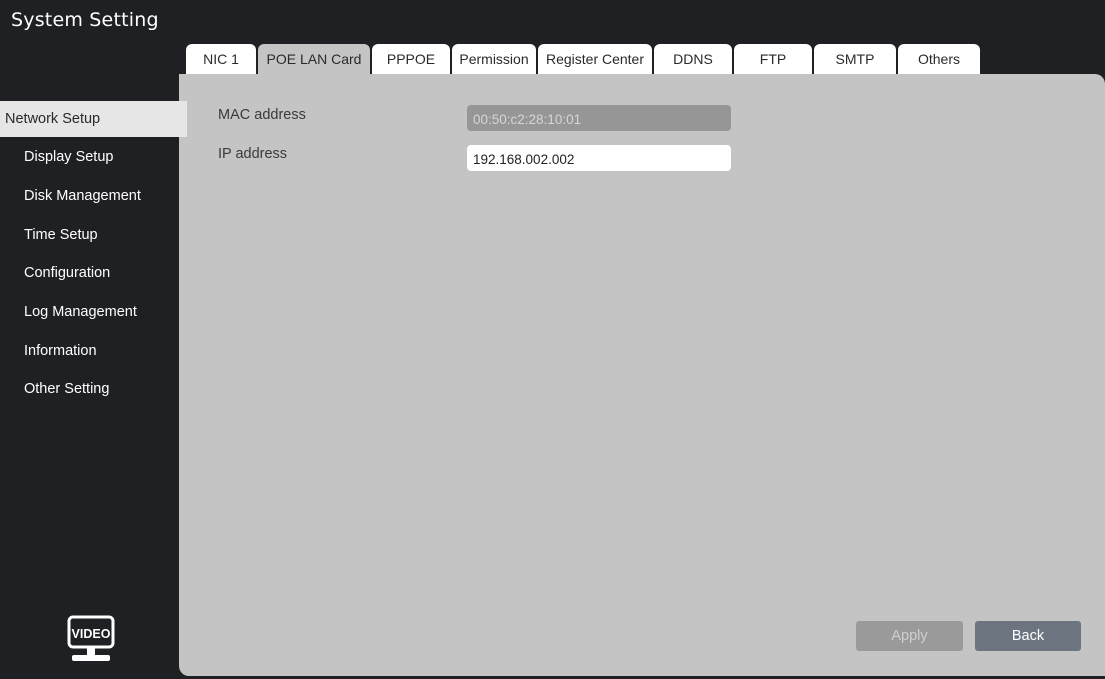 This screenshot has height=679, width=1105. Describe the element at coordinates (855, 59) in the screenshot. I see `tab-smtp: SMTP` at that location.